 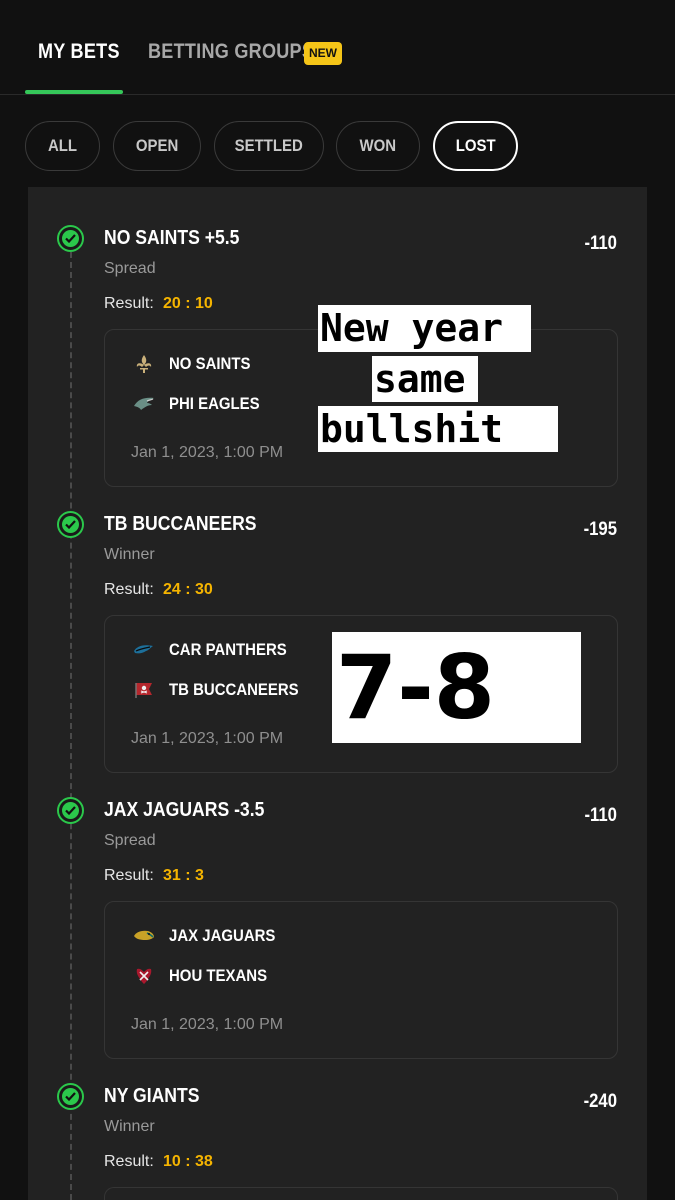 I want to click on top-nav: MY BETS BETTING GROUPS NEW, so click(x=337, y=47).